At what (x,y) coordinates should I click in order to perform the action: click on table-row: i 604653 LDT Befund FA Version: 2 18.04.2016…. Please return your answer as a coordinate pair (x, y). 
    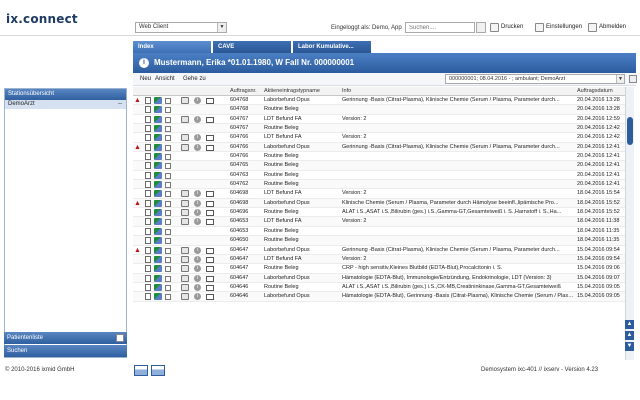
    Looking at the image, I should click on (379, 222).